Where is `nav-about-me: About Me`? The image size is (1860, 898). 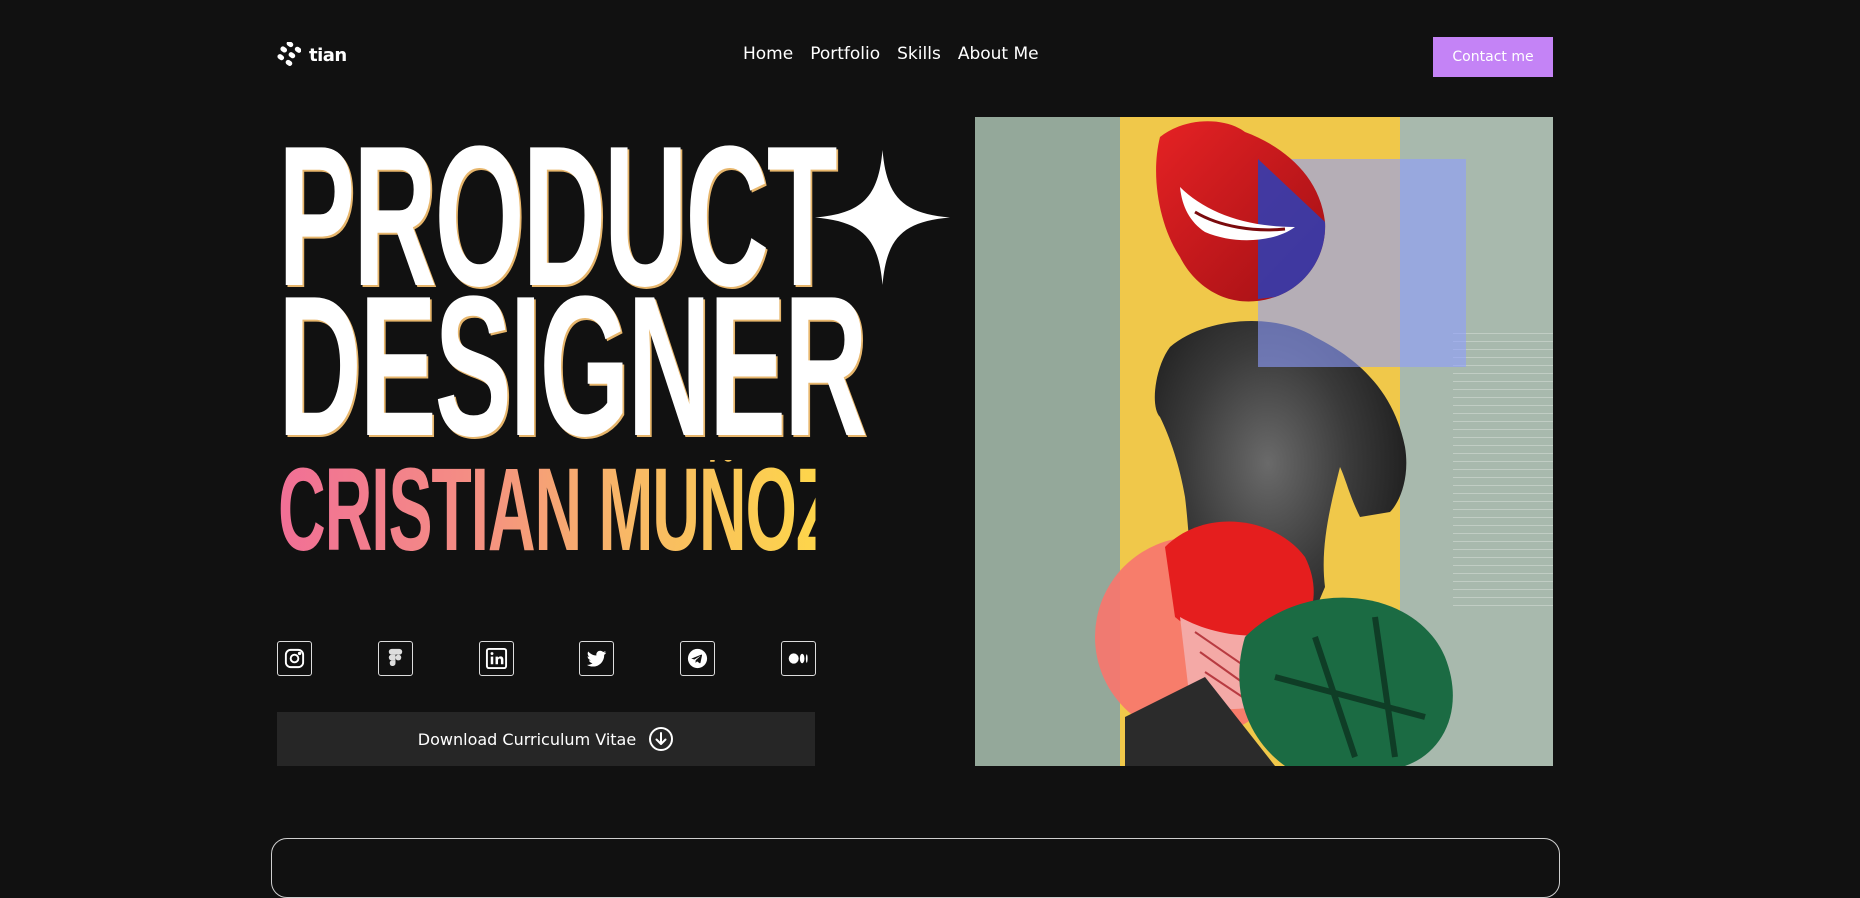 nav-about-me: About Me is located at coordinates (998, 54).